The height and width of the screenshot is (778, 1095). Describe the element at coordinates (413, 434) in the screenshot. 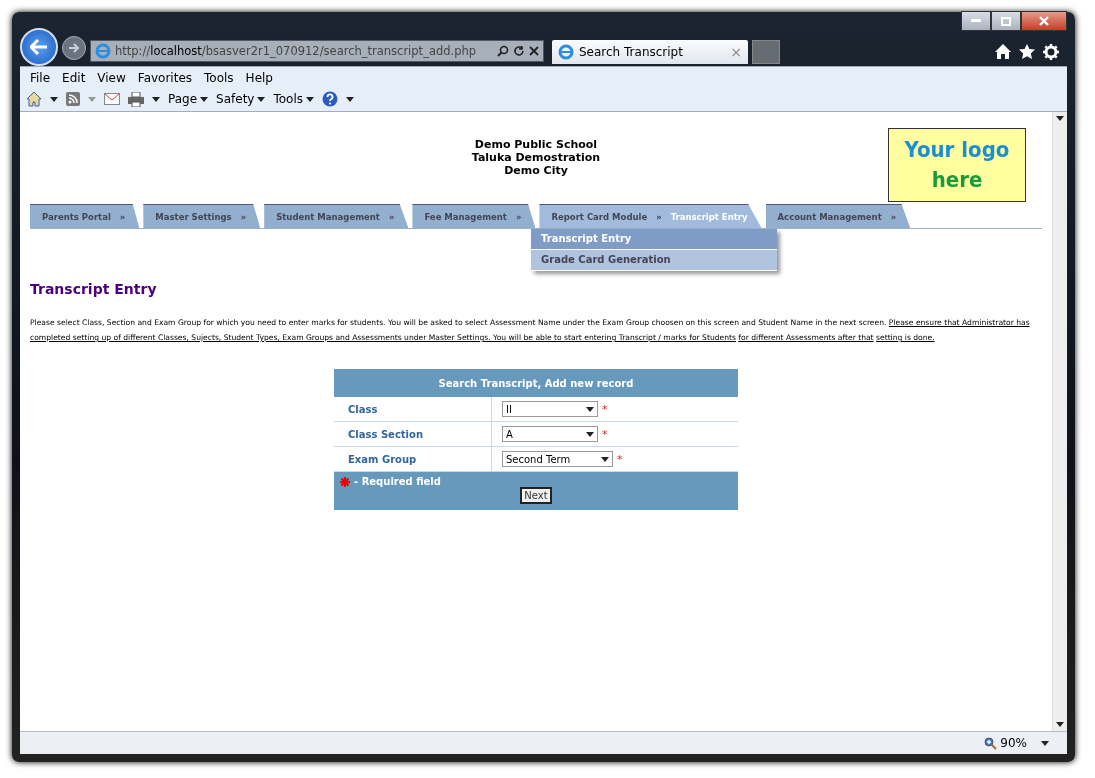

I see `field-label: Class Section` at that location.